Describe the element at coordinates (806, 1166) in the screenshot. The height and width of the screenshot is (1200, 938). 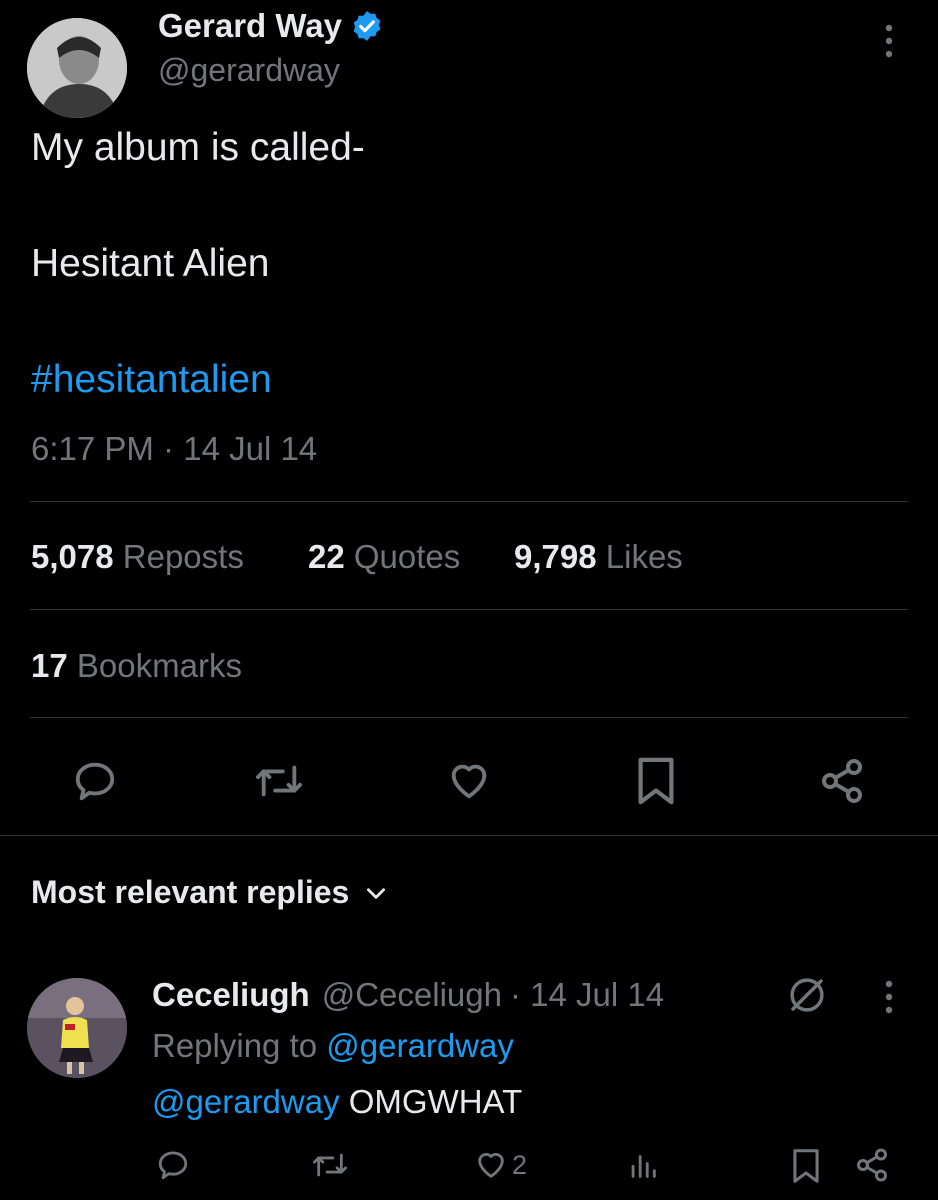
I see `reply-bookmark-icon` at that location.